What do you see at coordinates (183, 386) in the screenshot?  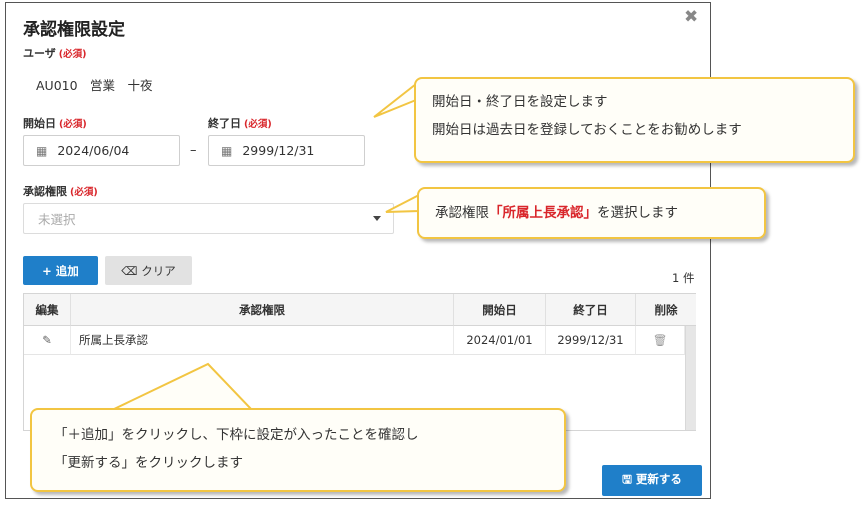 I see `add-callout-tail` at bounding box center [183, 386].